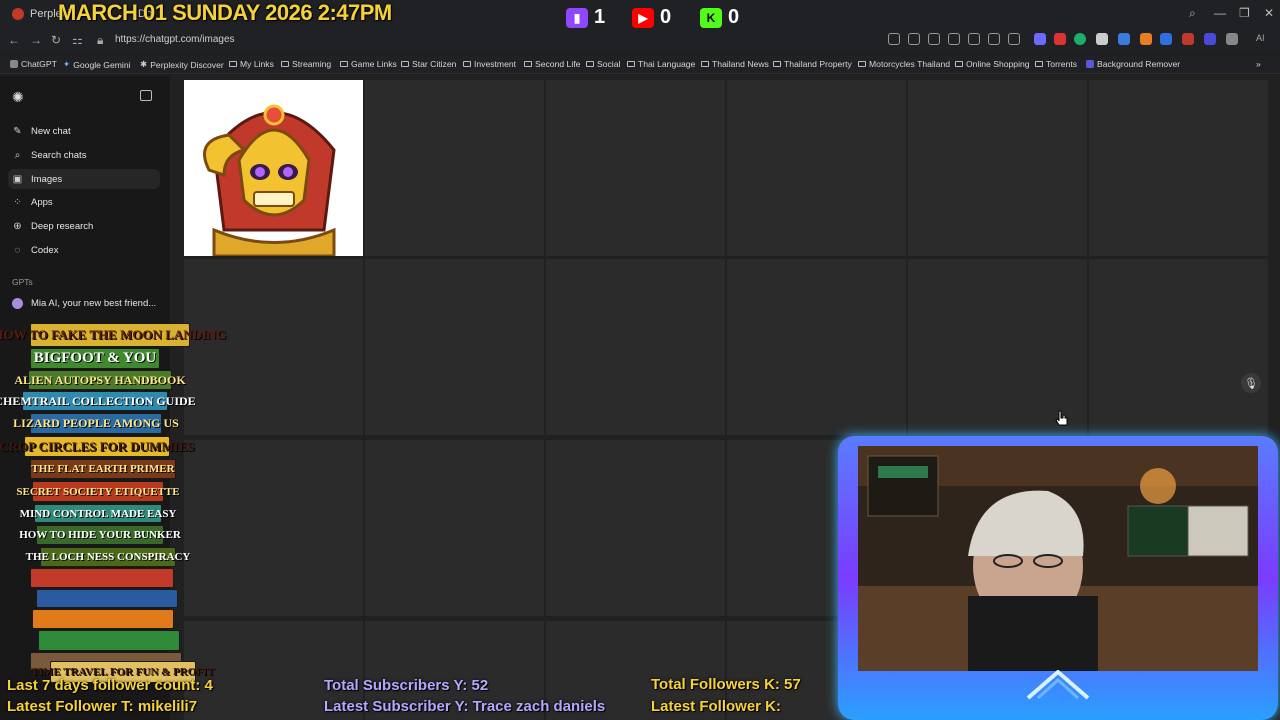 The height and width of the screenshot is (720, 1280). Describe the element at coordinates (146, 95) in the screenshot. I see `sidebar-toggle-icon` at that location.